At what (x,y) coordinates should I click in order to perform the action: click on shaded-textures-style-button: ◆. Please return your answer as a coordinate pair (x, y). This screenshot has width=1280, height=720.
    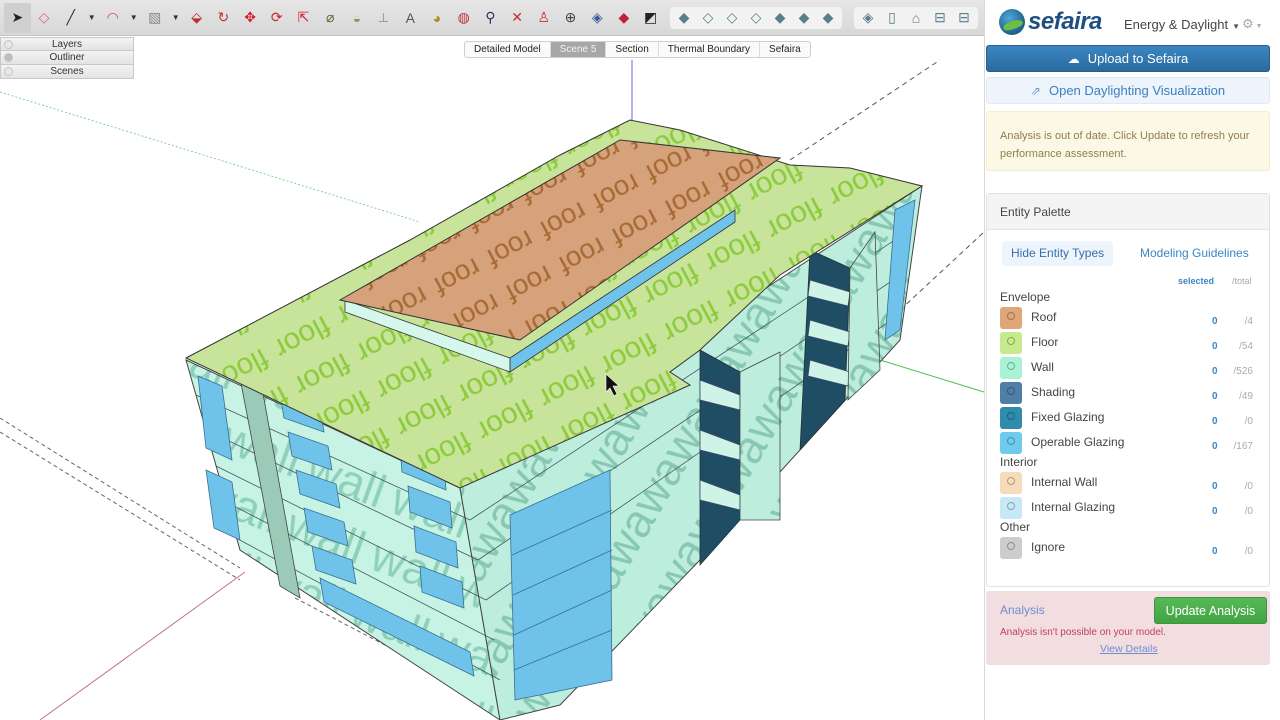
    Looking at the image, I should click on (804, 18).